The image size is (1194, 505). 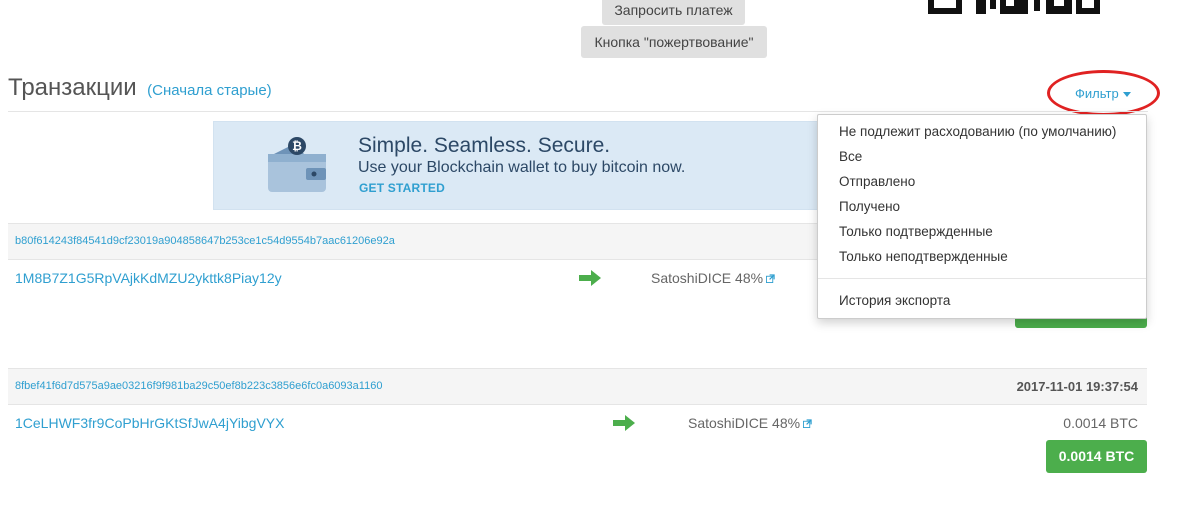 What do you see at coordinates (673, 12) in the screenshot?
I see `request-payment-button: Запросить платеж` at bounding box center [673, 12].